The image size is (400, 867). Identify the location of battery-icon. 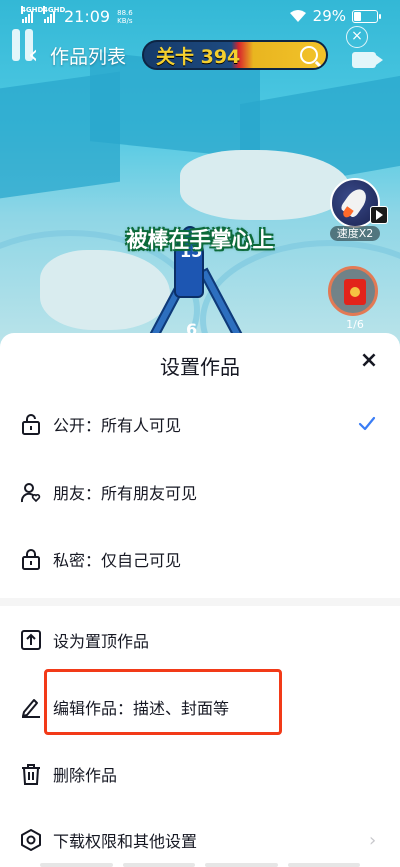
(366, 16).